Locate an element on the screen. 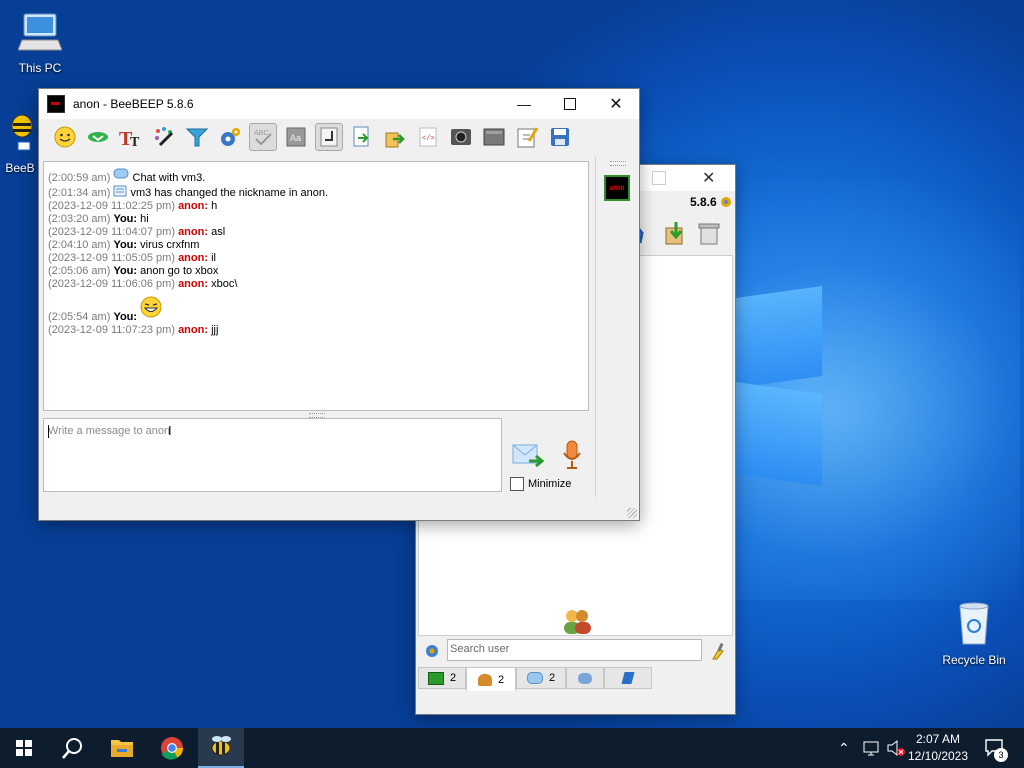 This screenshot has height=768, width=1024. microphone-icon is located at coordinates (572, 455).